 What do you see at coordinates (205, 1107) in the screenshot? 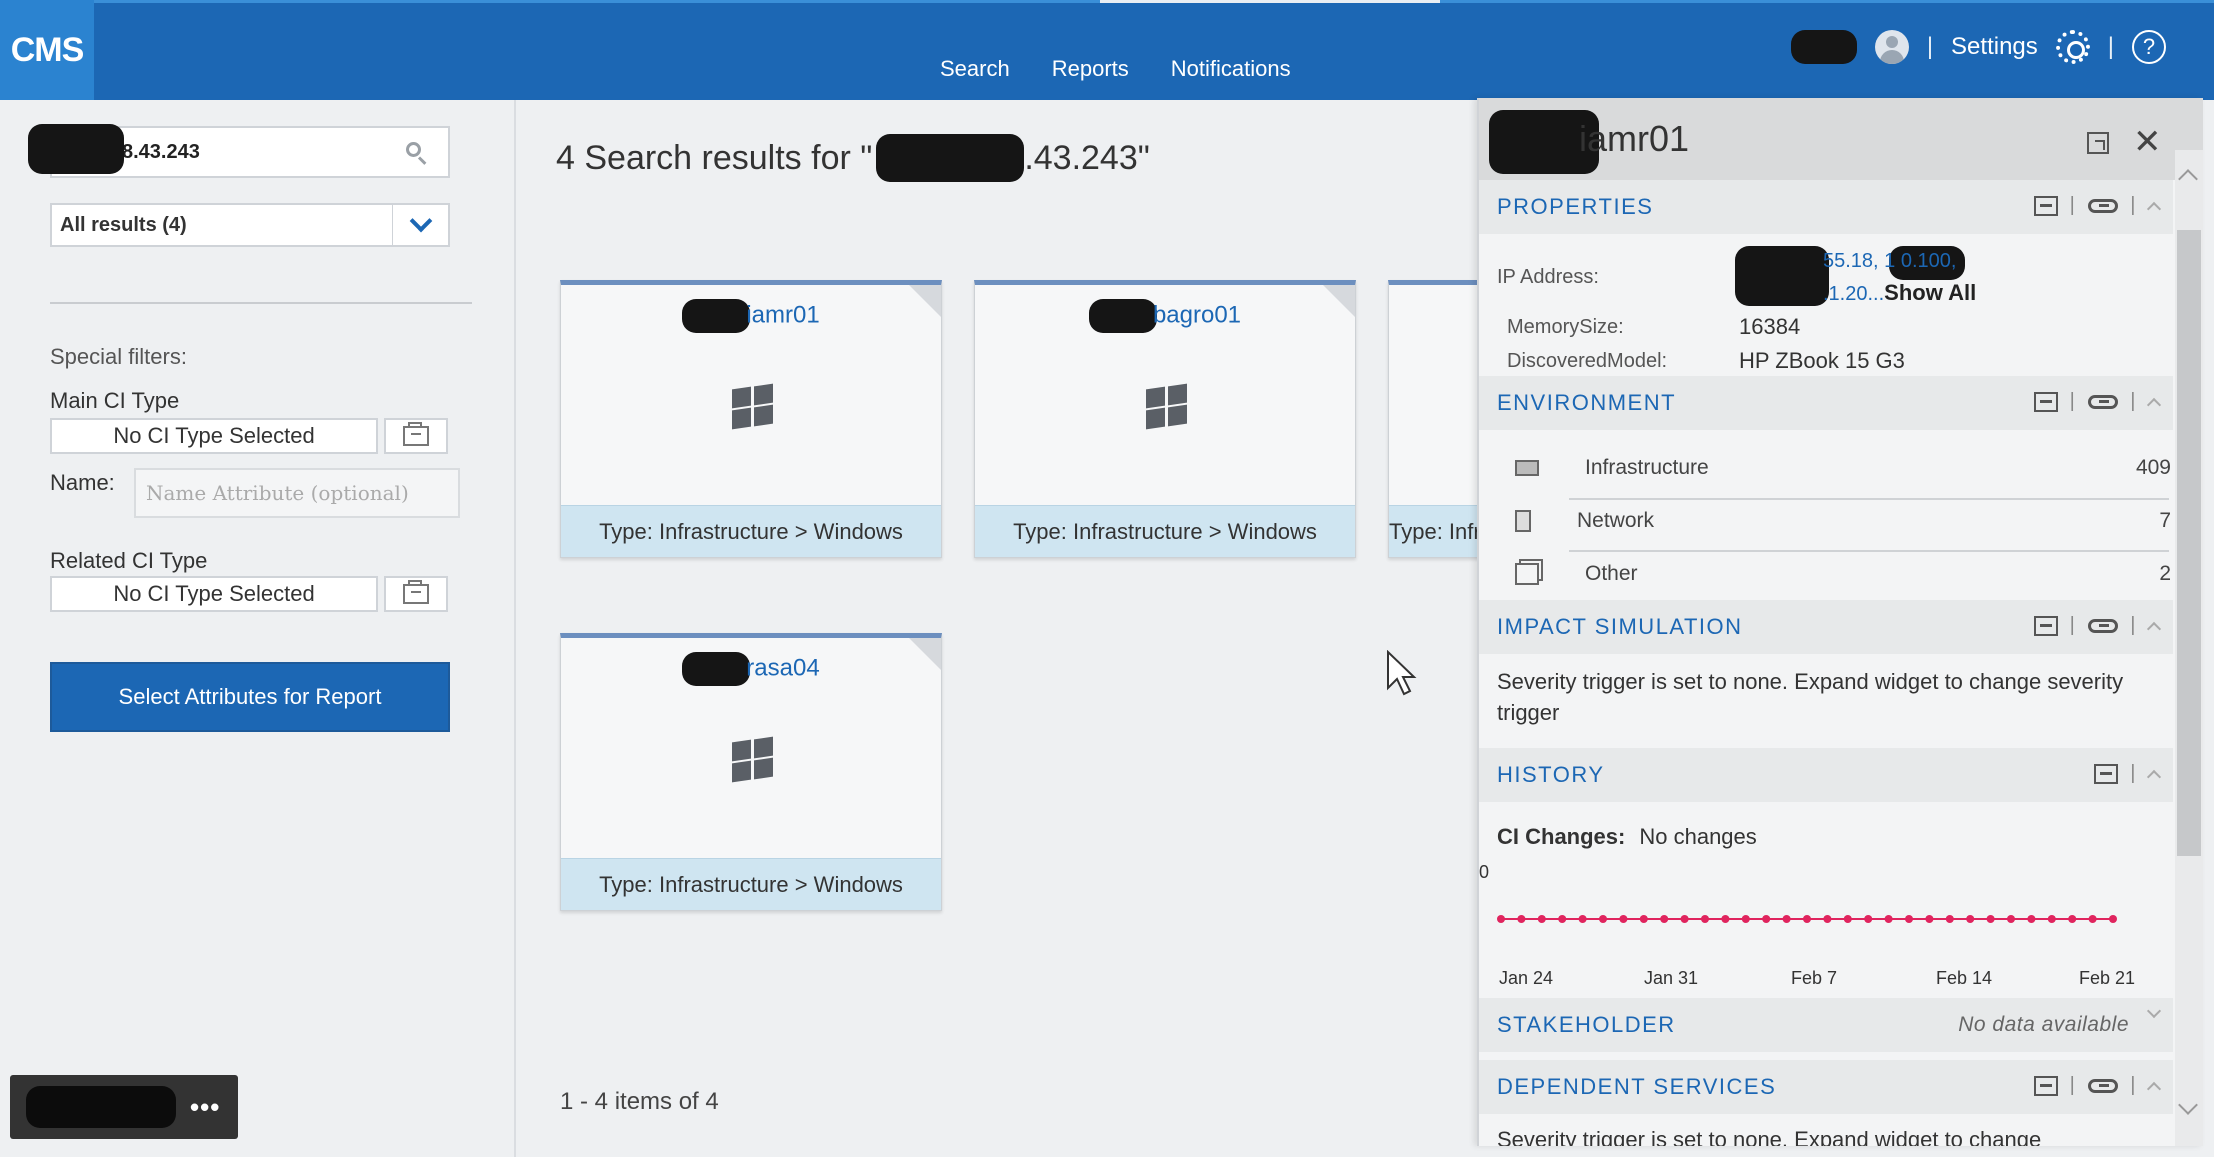
I see `more-options-icon: •••` at bounding box center [205, 1107].